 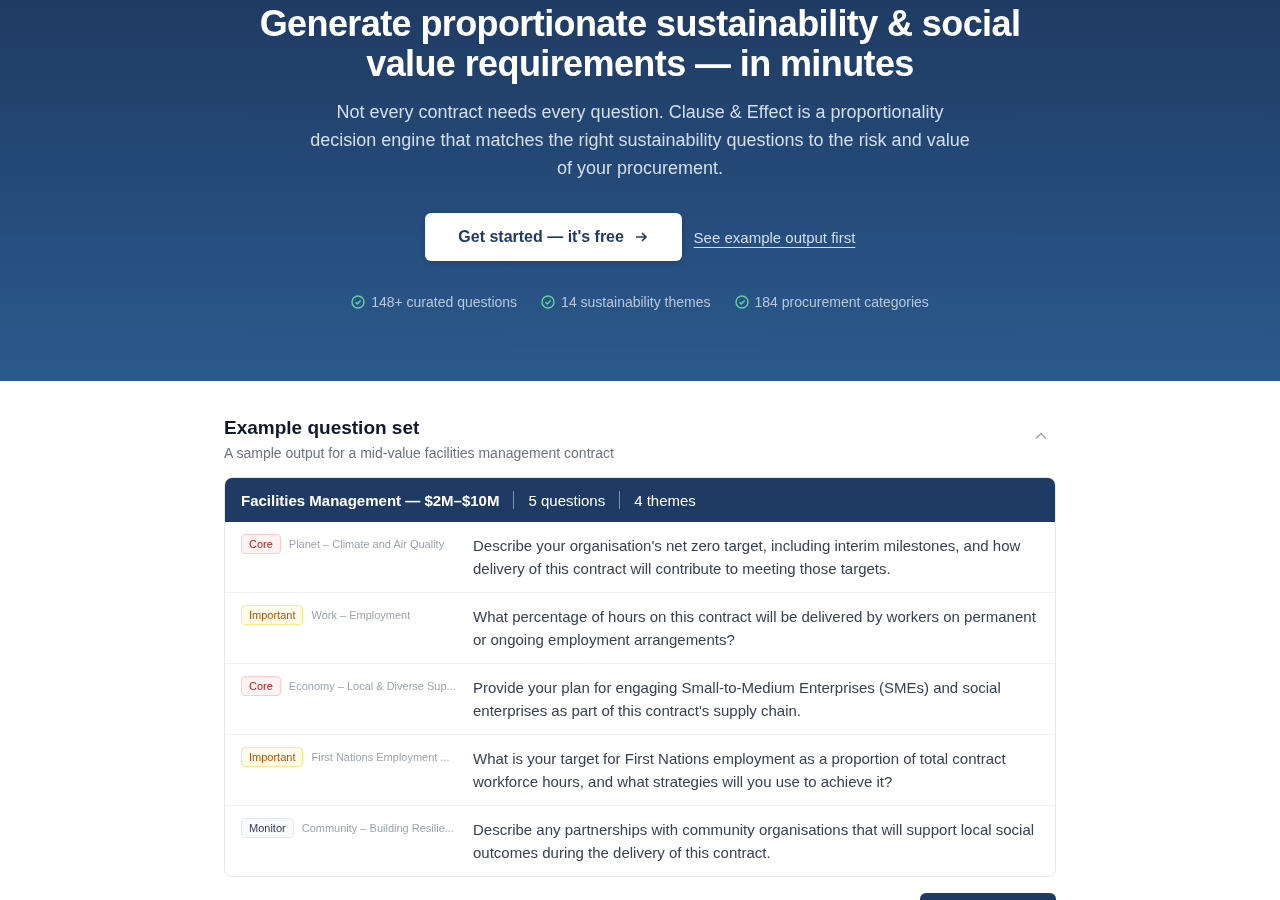 I want to click on section-subtitle: A sample output for a mid-value facilities management contract, so click(x=419, y=453).